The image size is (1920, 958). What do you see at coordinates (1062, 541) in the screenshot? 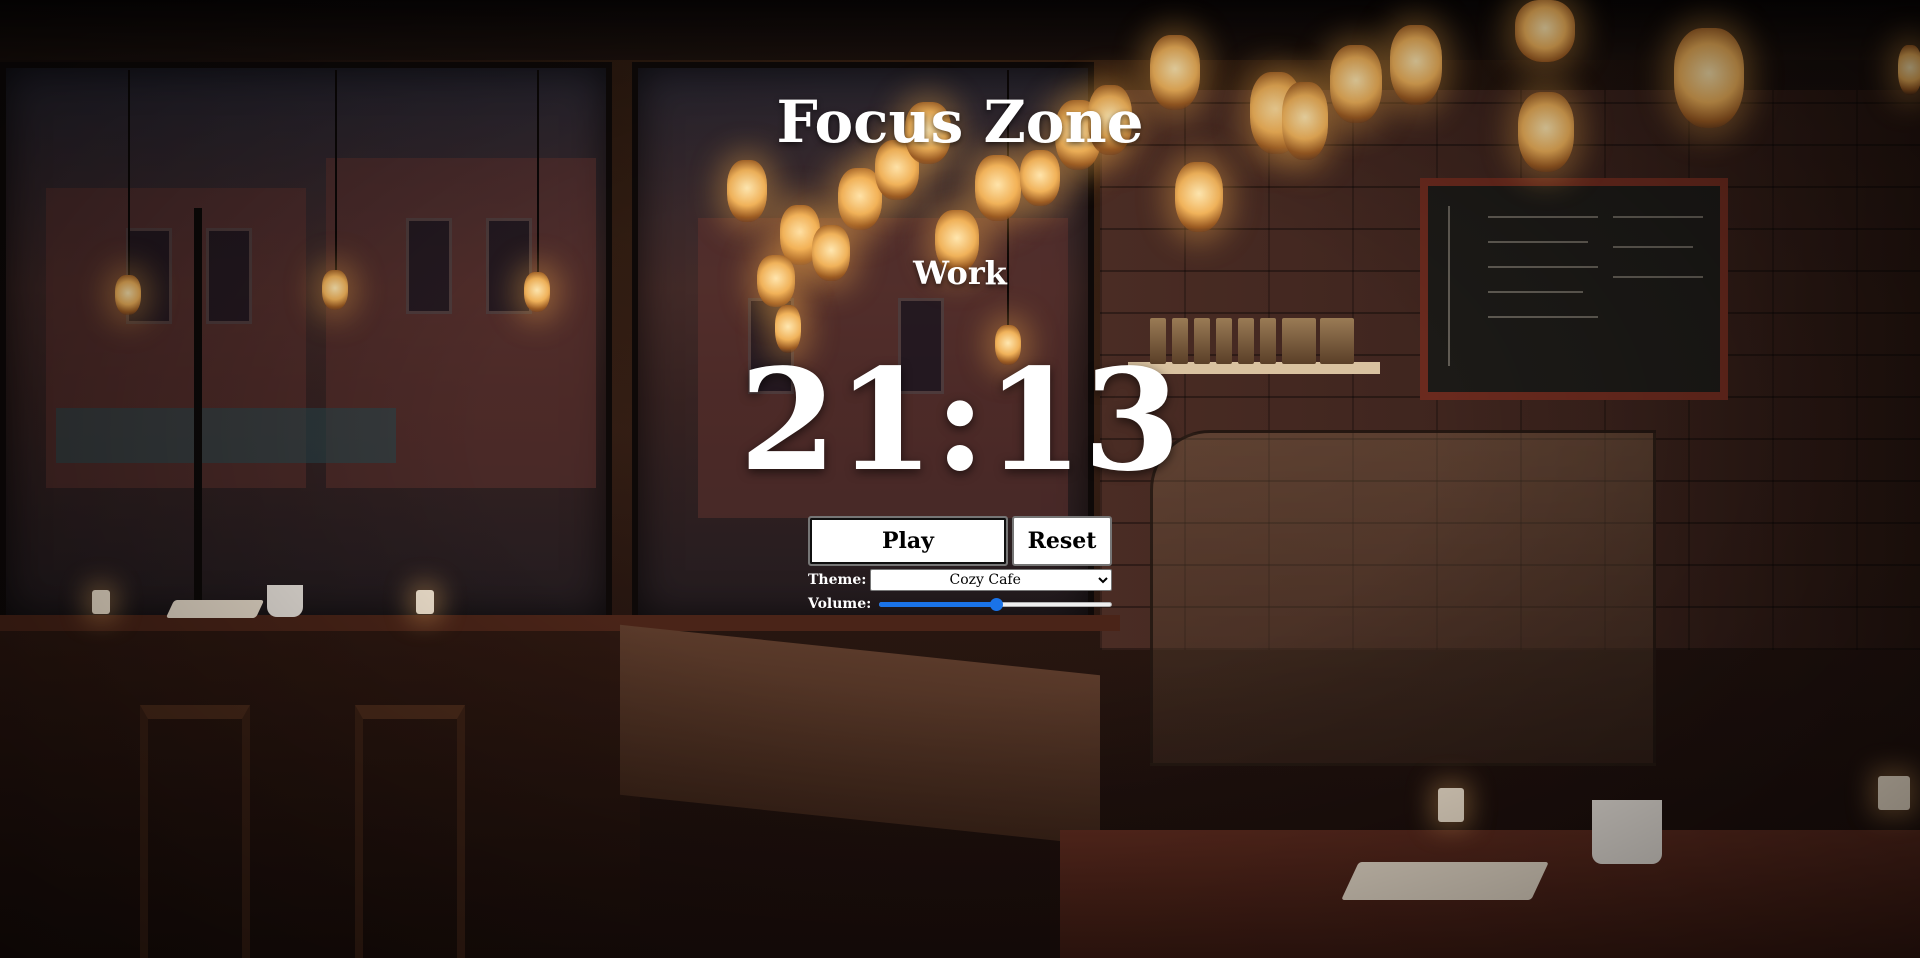
I see `reset-button: Reset` at bounding box center [1062, 541].